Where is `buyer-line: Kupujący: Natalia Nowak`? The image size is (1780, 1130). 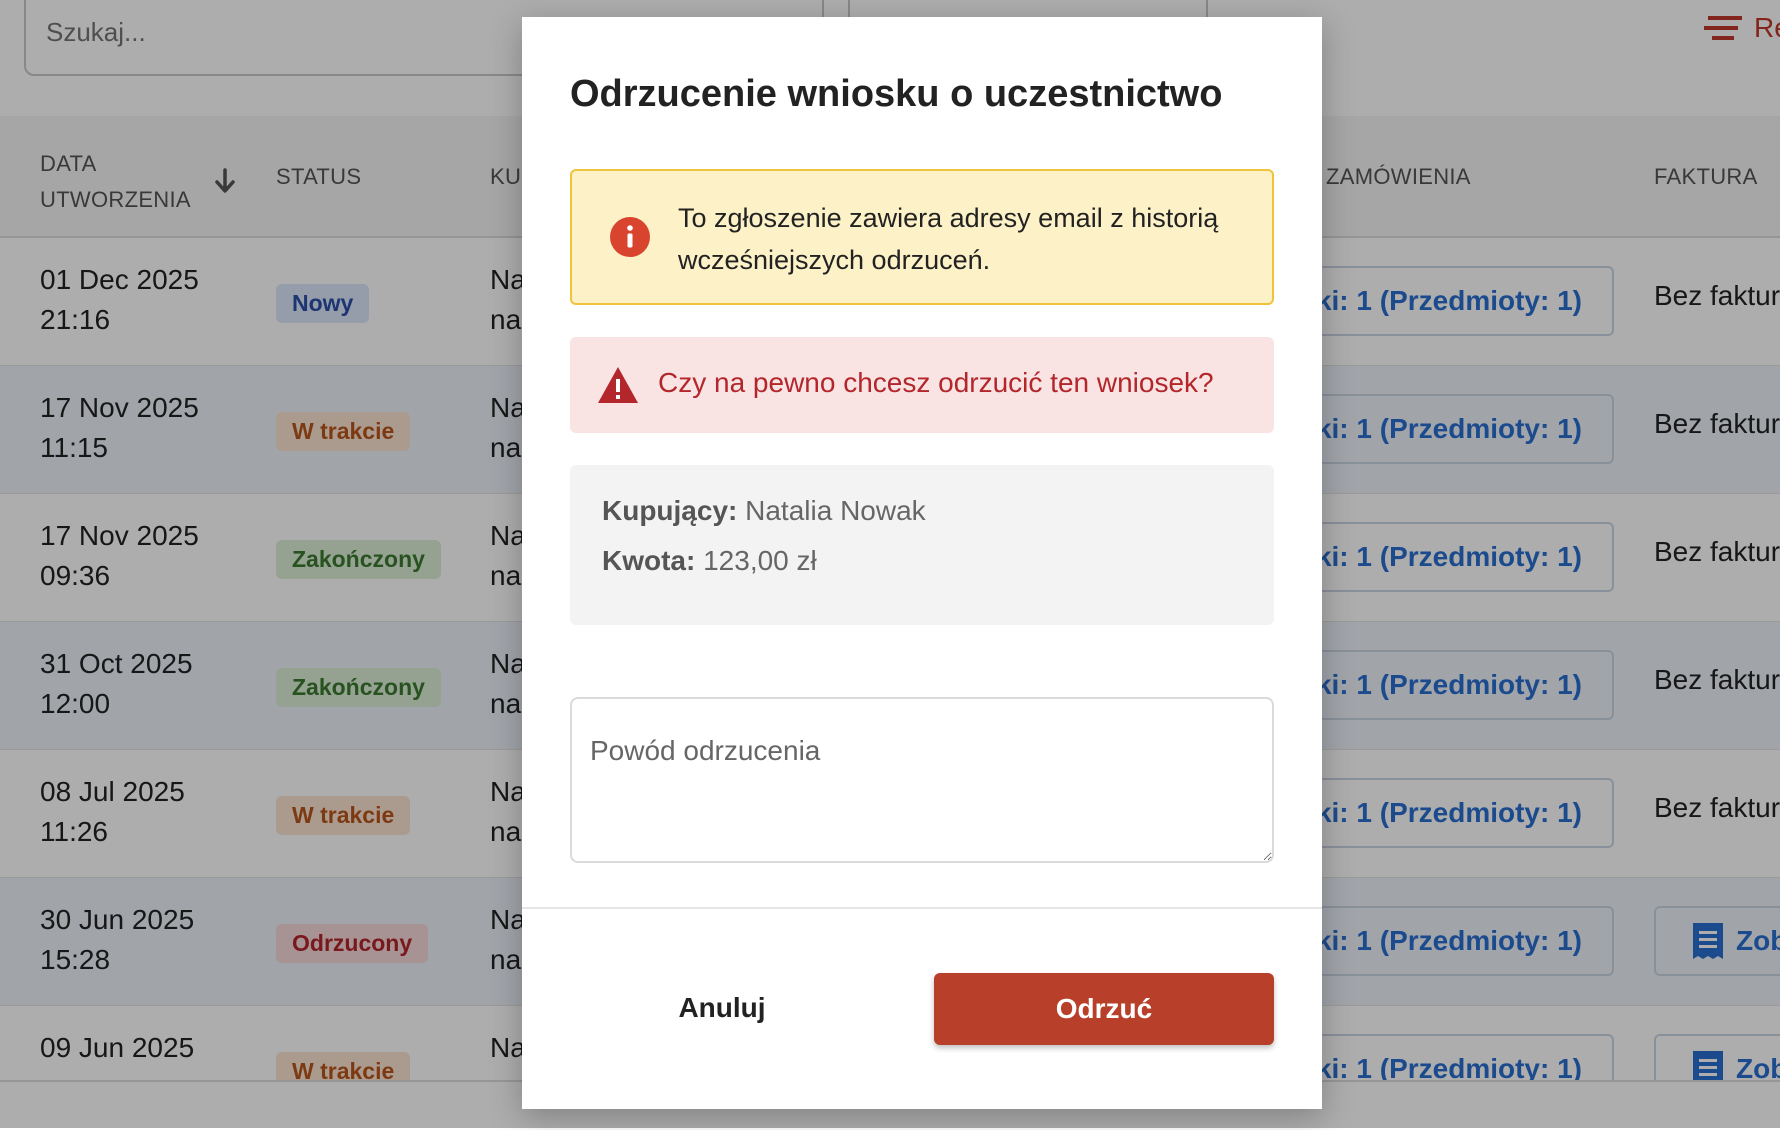
buyer-line: Kupujący: Natalia Nowak is located at coordinates (764, 511).